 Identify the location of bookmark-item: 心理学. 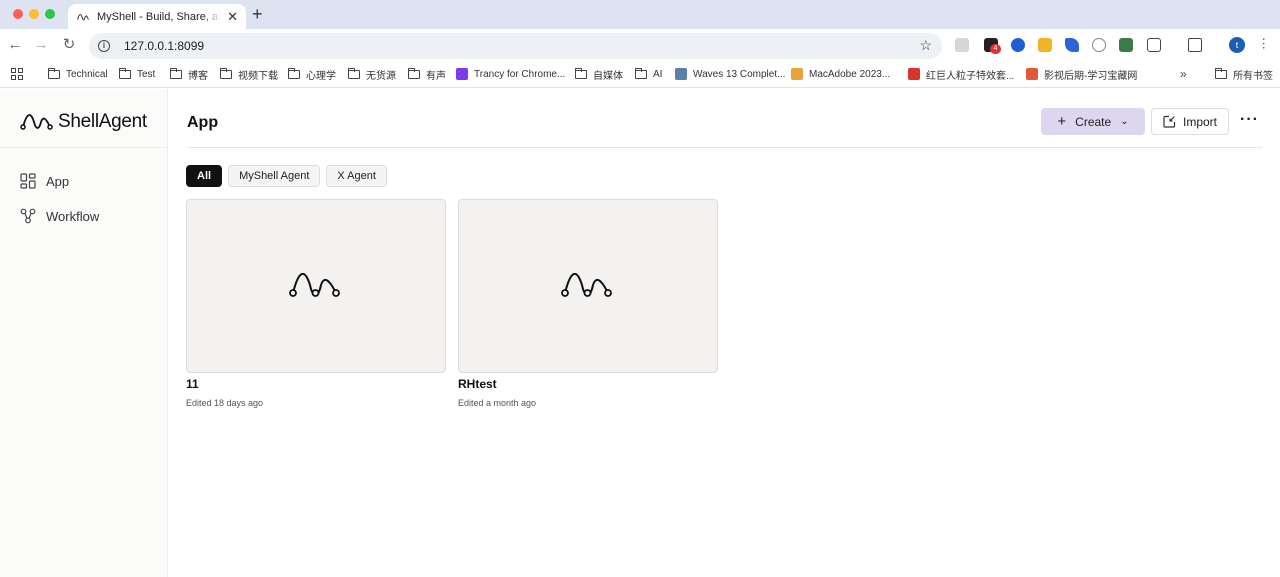
(312, 74).